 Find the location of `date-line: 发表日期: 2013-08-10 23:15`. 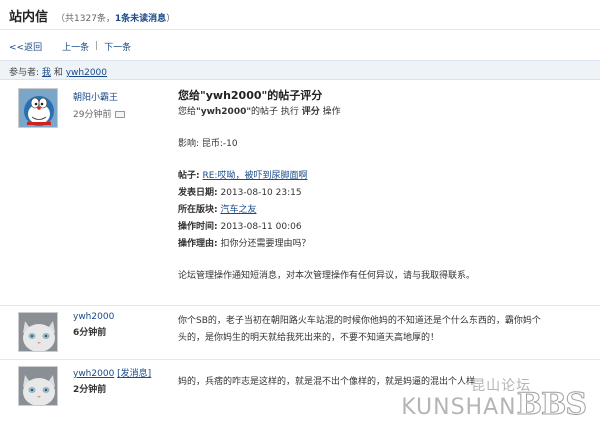

date-line: 发表日期: 2013-08-10 23:15 is located at coordinates (383, 193).